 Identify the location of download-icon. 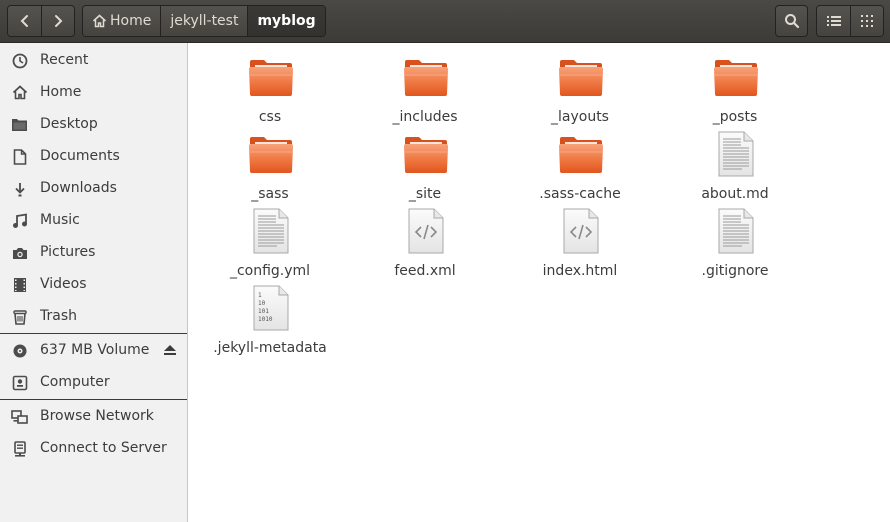
(19, 188).